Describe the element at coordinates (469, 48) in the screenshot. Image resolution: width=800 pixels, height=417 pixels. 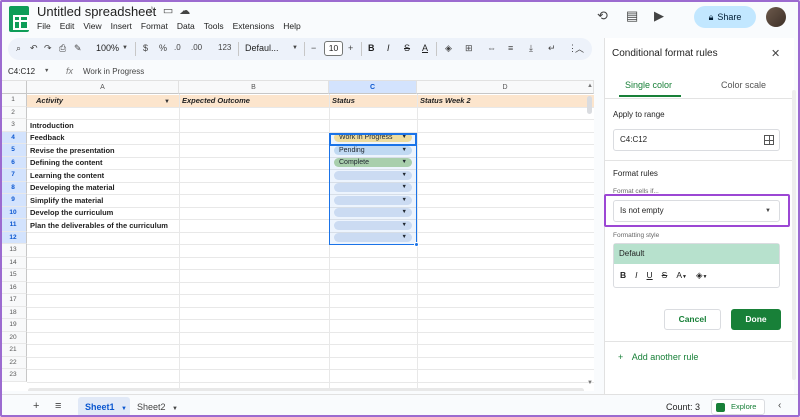
I see `borders-icon: ⊞` at that location.